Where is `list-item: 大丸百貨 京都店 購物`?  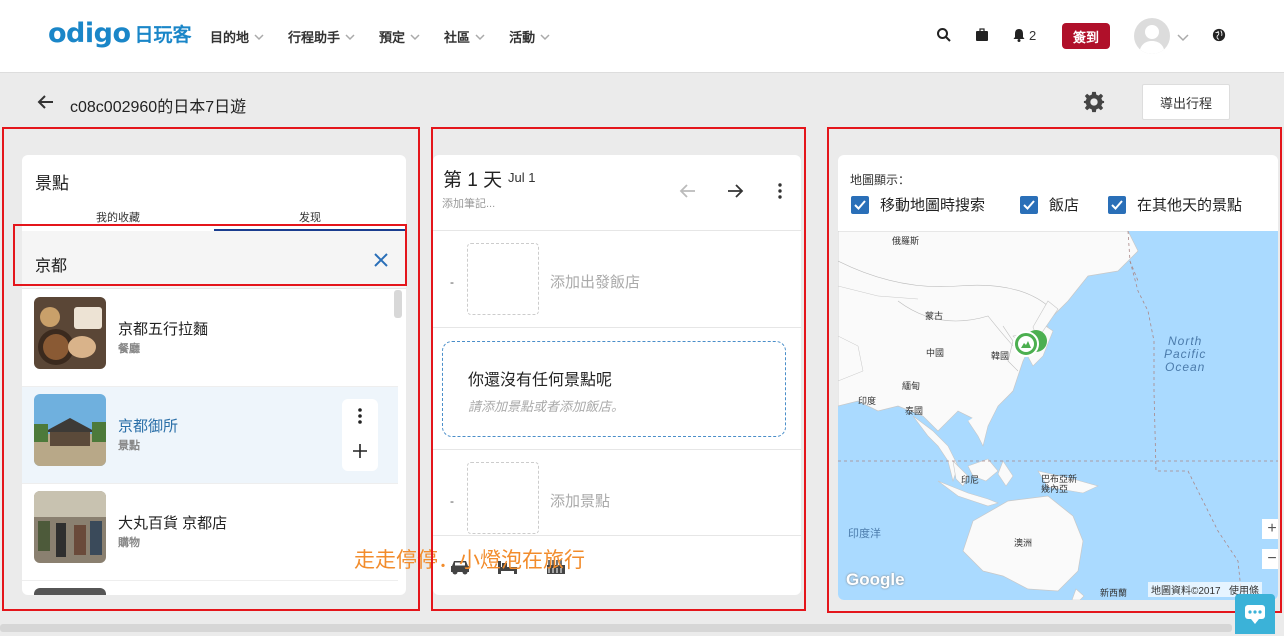
list-item: 大丸百貨 京都店 購物 is located at coordinates (210, 532).